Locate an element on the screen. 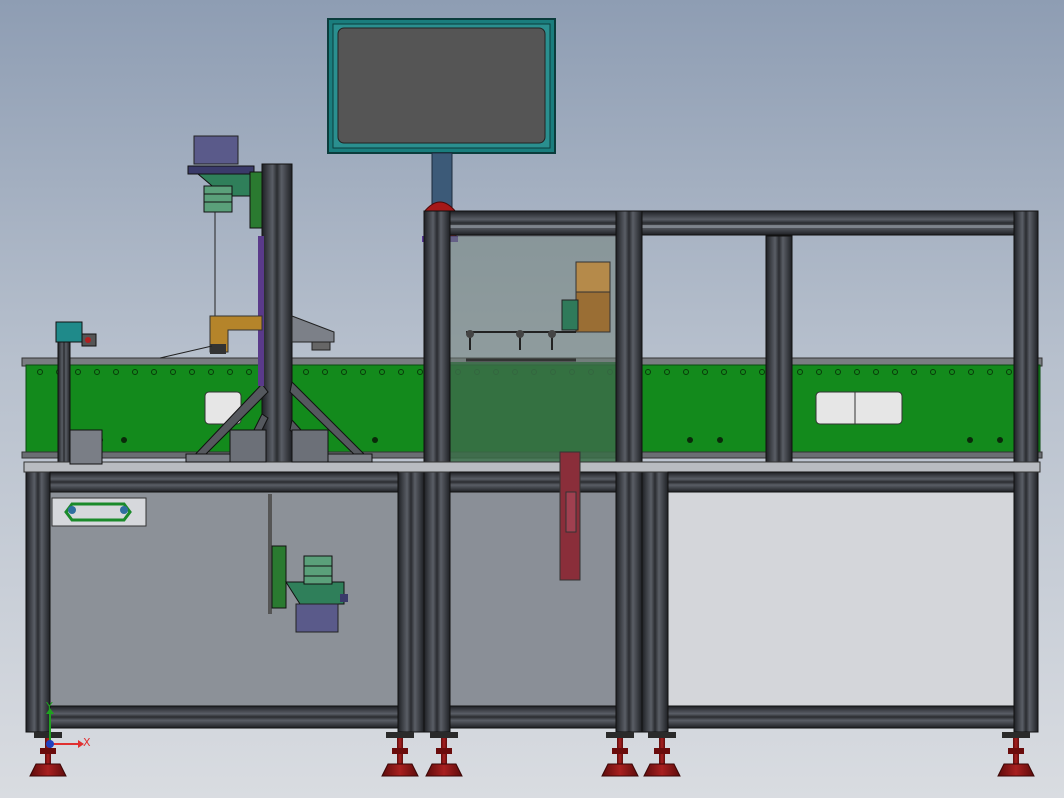 The width and height of the screenshot is (1064, 798). post-far-left is located at coordinates (38, 598).